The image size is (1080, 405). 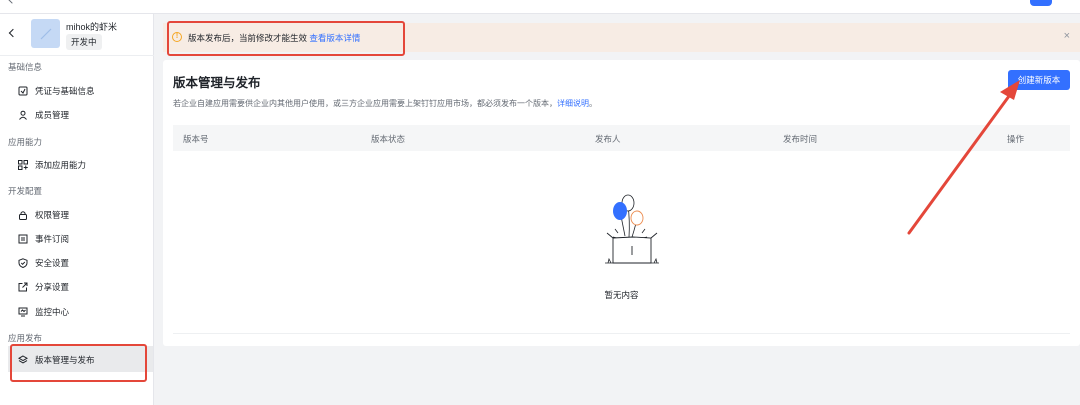 I want to click on sidebar-item-label: 权限管理, so click(x=52, y=215).